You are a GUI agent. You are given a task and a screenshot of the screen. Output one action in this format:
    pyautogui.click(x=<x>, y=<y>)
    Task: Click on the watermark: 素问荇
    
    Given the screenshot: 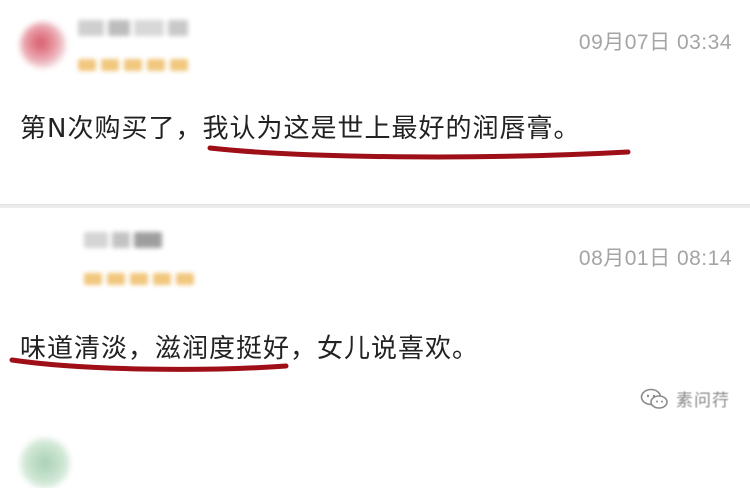 What is the action you would take?
    pyautogui.click(x=685, y=398)
    